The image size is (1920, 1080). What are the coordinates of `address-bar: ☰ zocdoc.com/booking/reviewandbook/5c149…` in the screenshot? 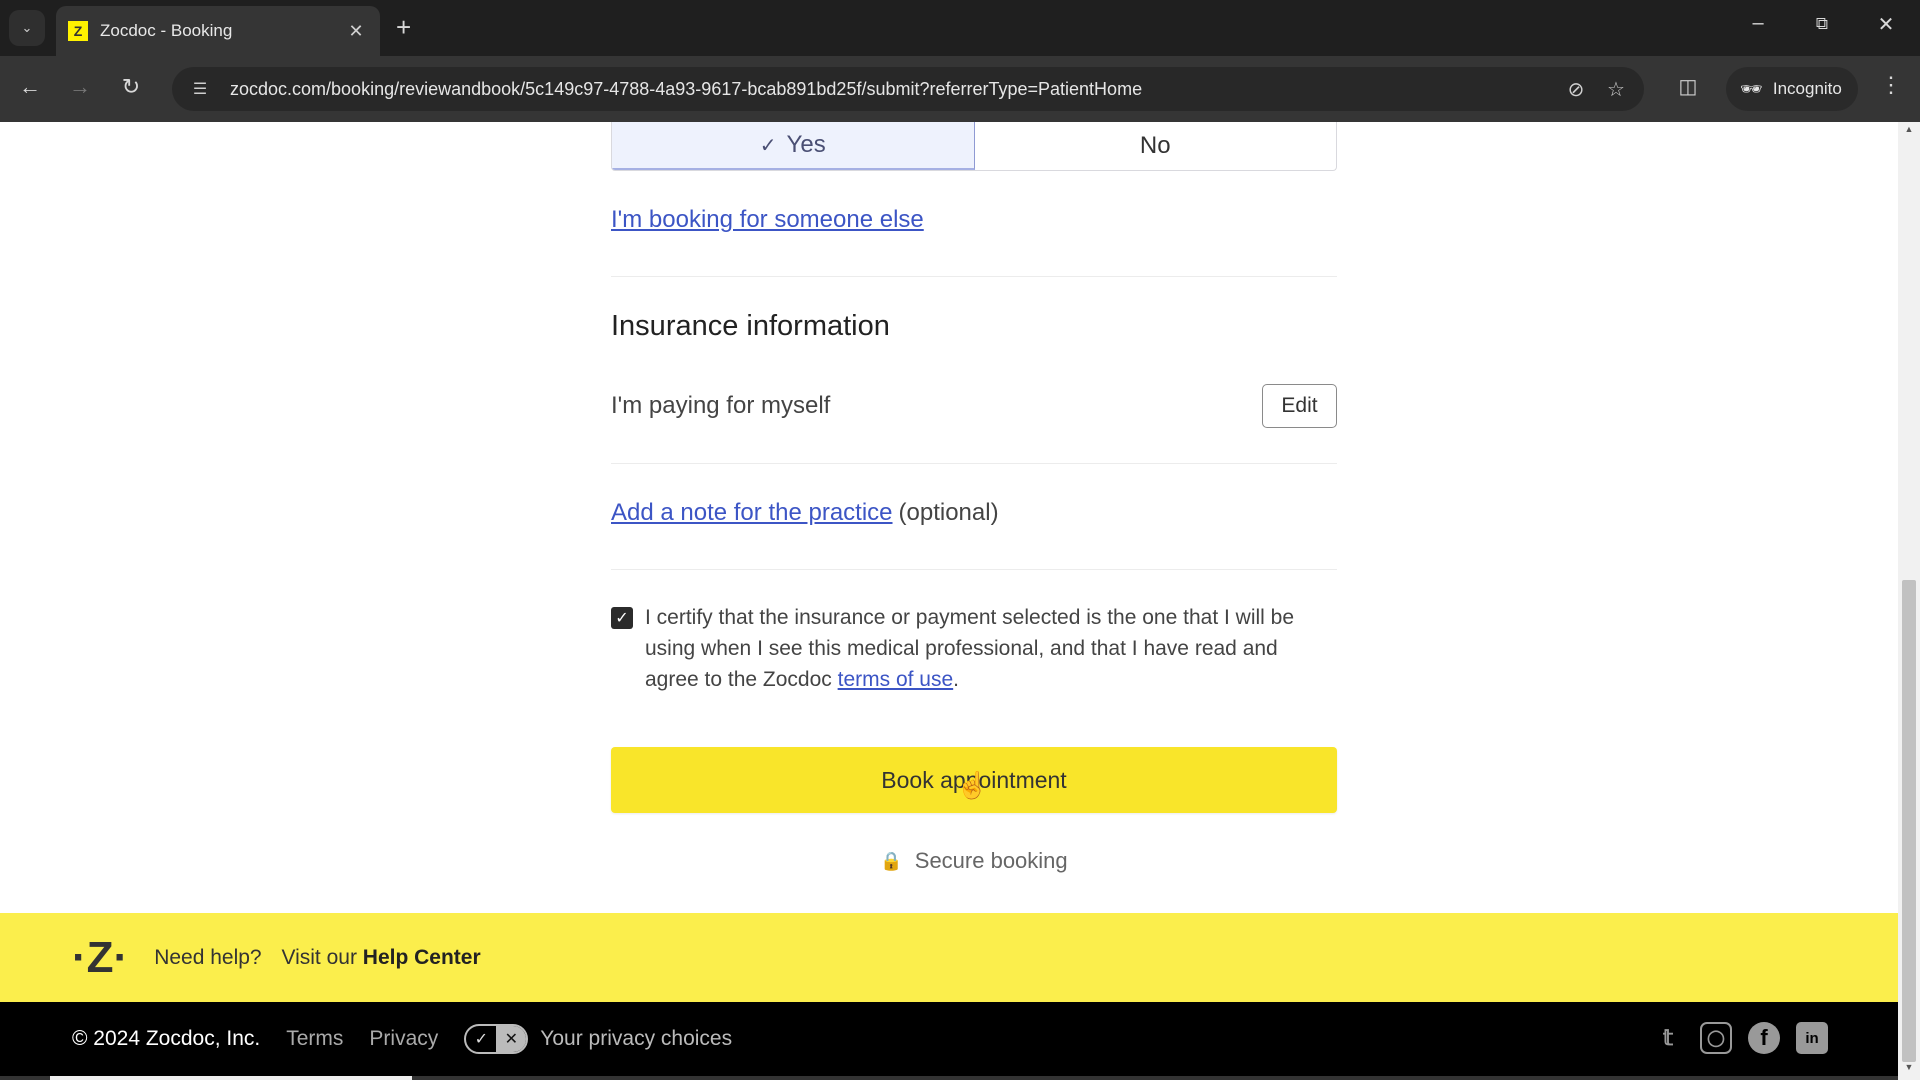 It's located at (908, 89).